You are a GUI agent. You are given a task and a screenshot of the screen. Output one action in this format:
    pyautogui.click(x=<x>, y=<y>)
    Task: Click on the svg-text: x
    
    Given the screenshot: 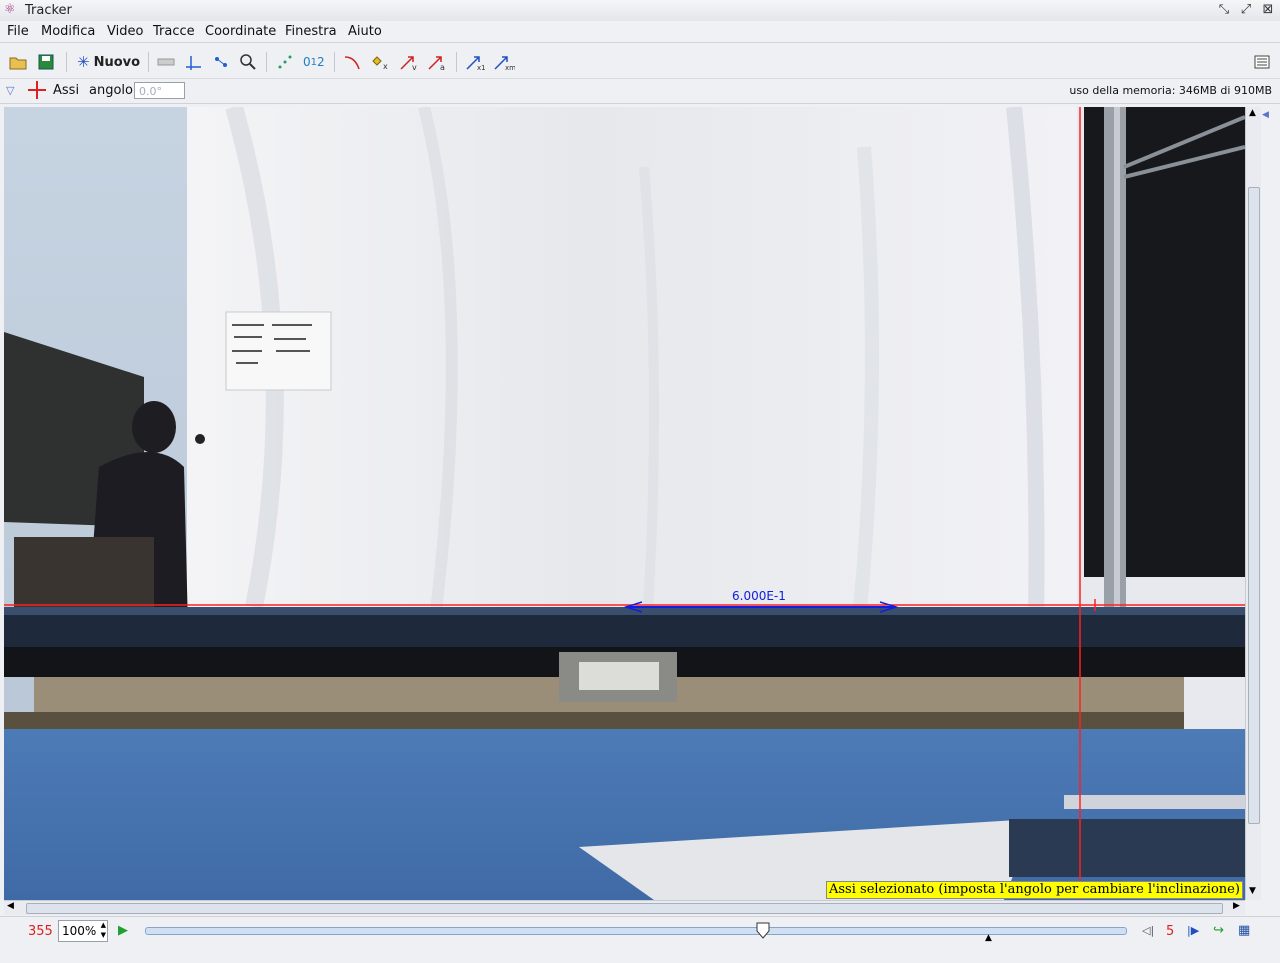 What is the action you would take?
    pyautogui.click(x=385, y=66)
    